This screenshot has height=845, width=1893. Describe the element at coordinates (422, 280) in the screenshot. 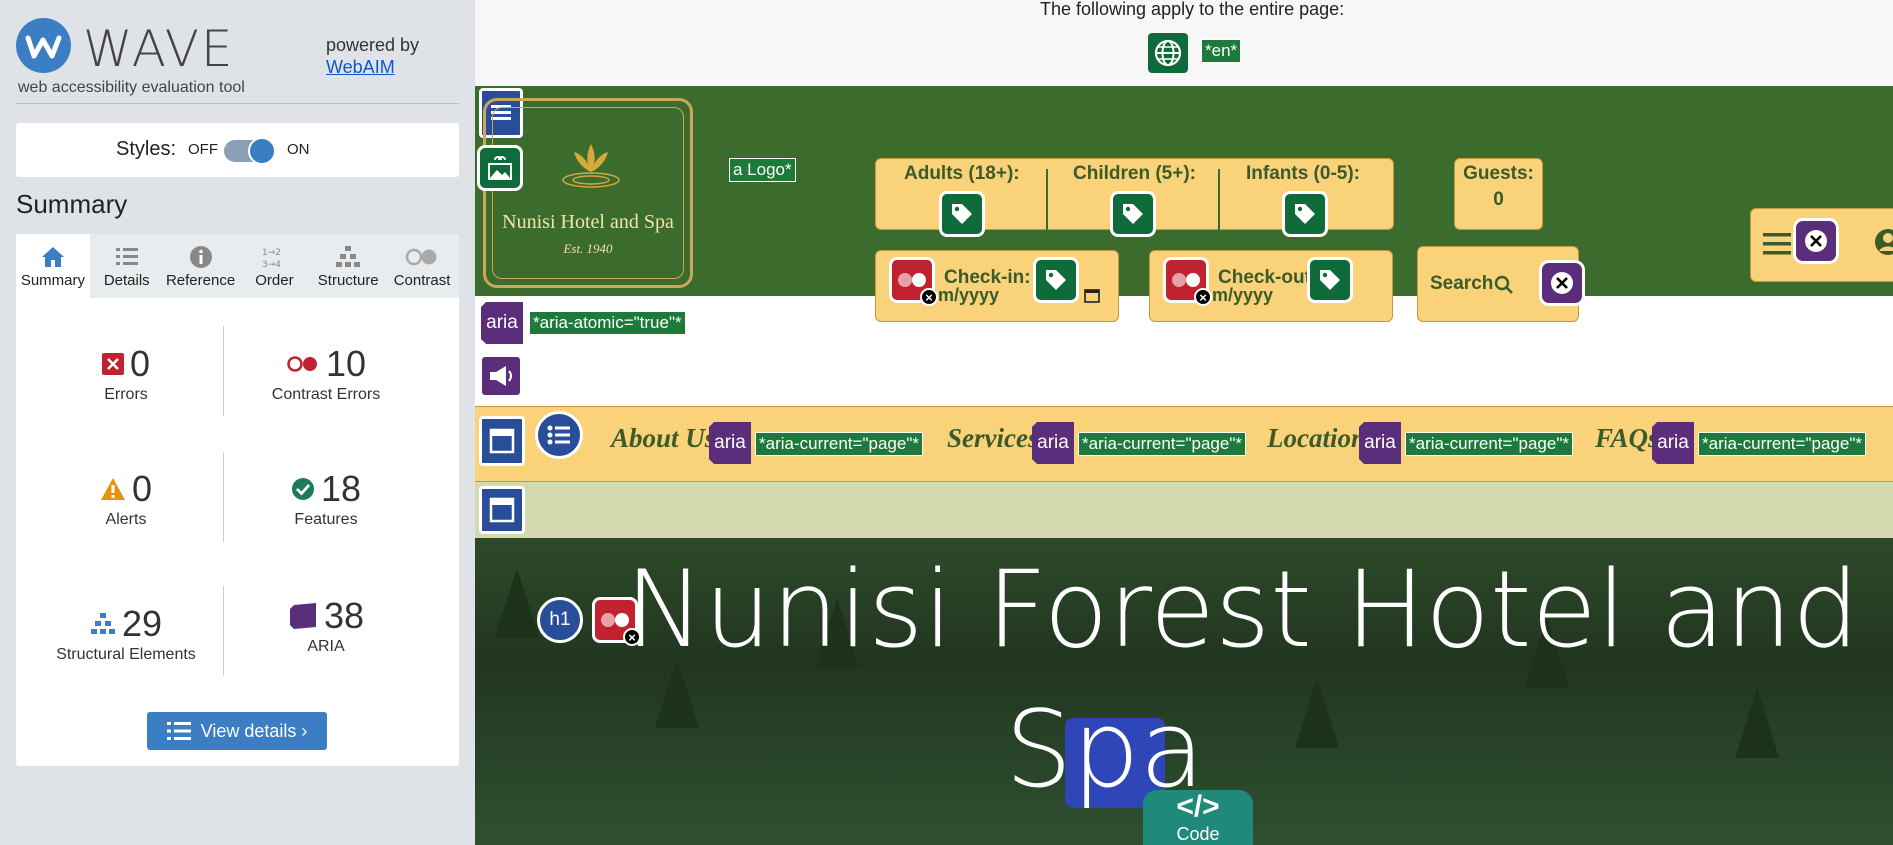

I see `tab-label: Contrast` at that location.